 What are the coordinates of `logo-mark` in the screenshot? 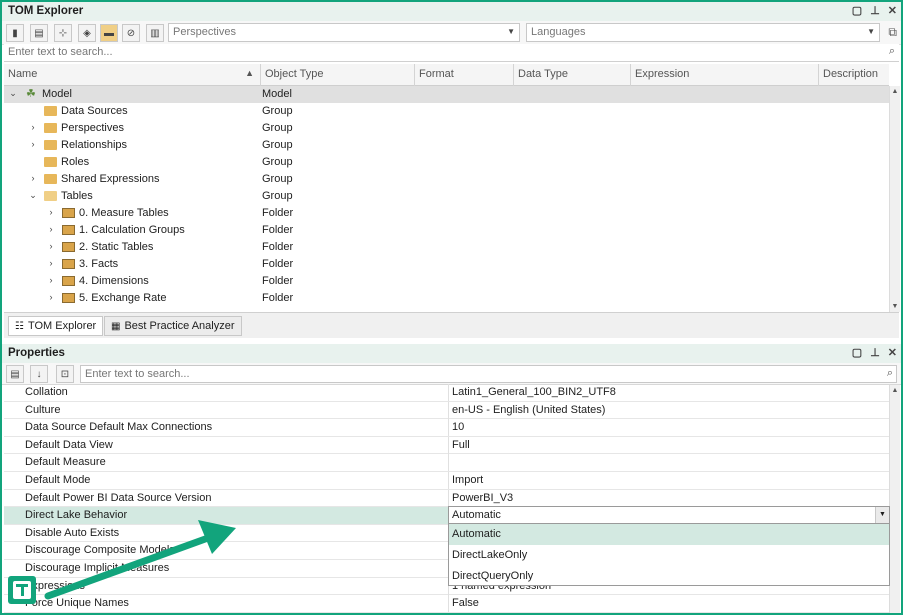 It's located at (22, 590).